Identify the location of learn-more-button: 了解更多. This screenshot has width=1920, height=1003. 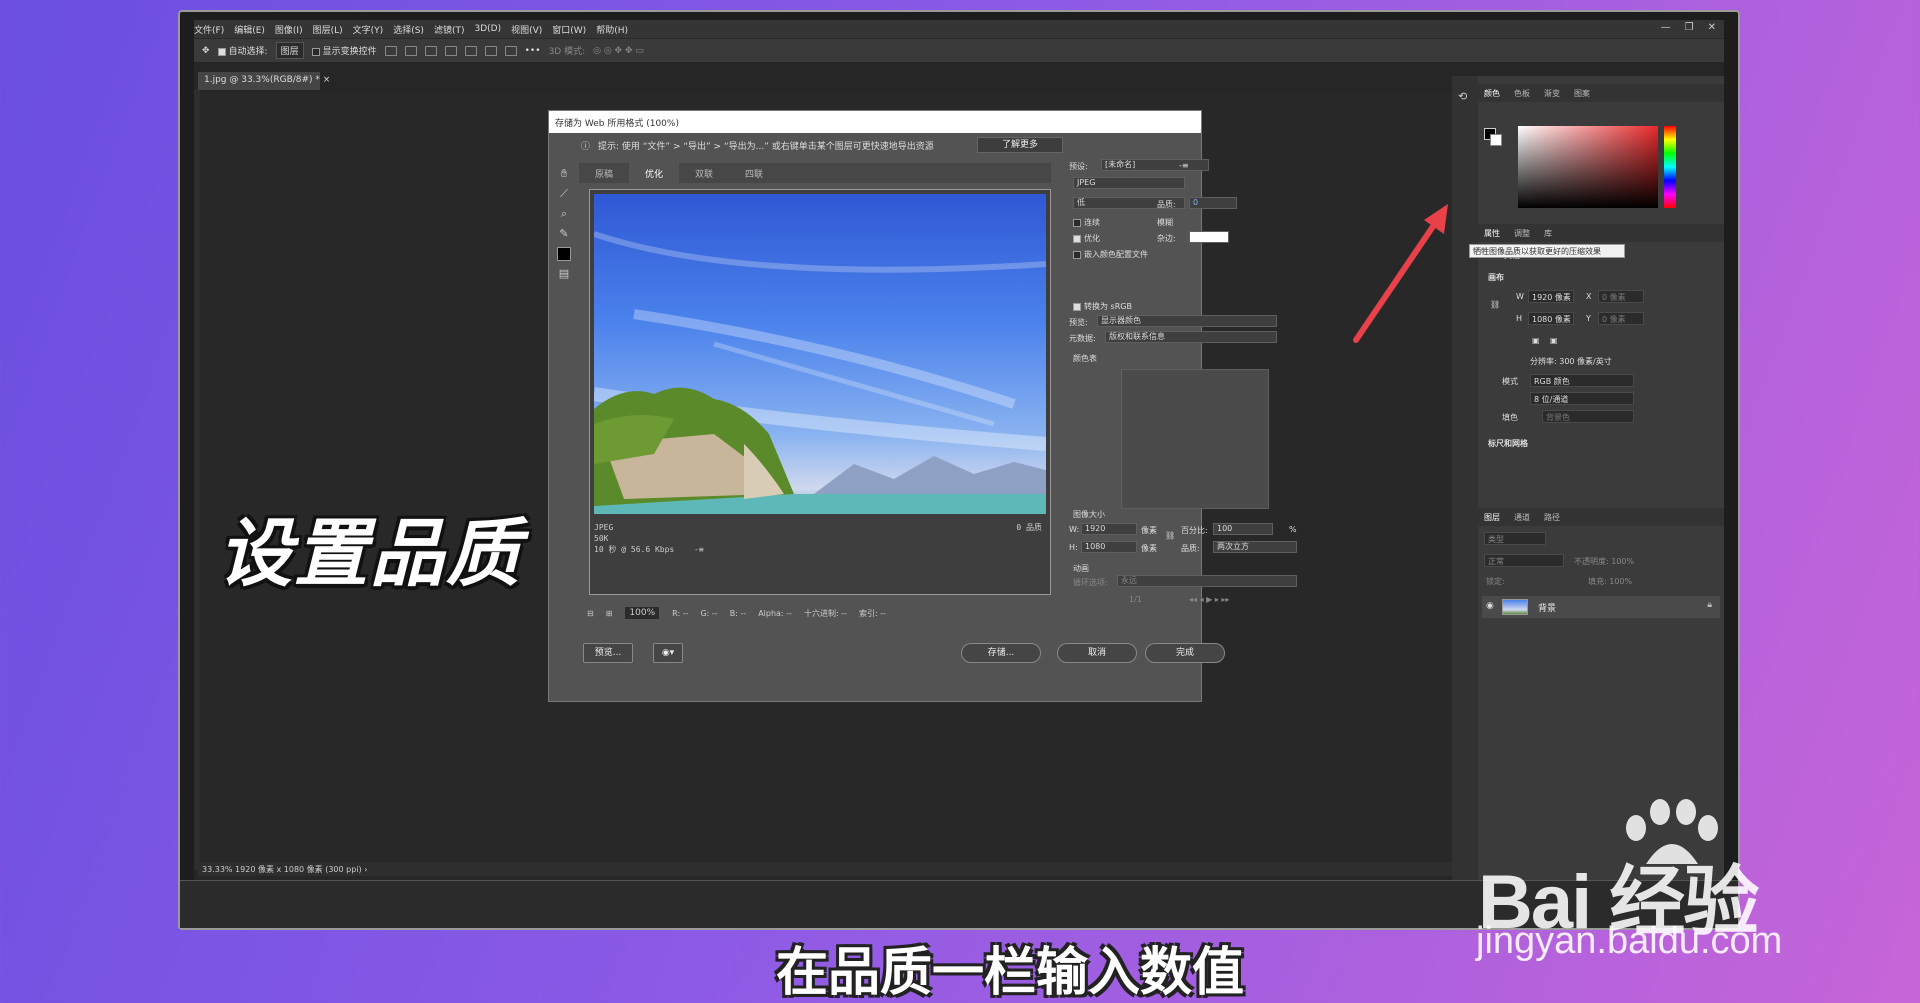
(1020, 145).